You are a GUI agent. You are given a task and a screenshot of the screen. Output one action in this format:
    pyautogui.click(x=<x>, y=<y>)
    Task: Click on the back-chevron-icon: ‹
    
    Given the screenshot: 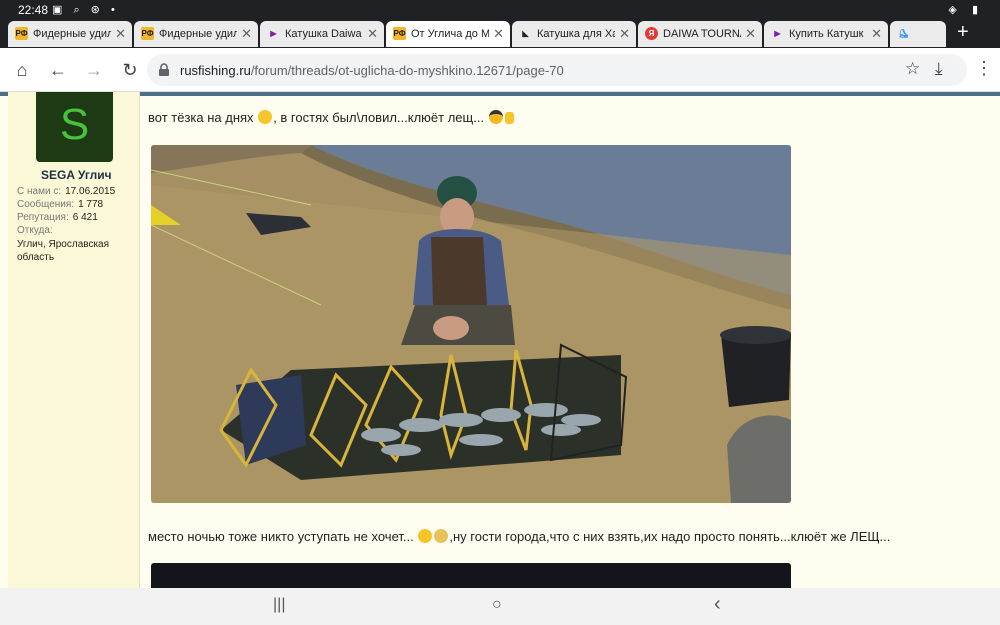 What is the action you would take?
    pyautogui.click(x=717, y=604)
    